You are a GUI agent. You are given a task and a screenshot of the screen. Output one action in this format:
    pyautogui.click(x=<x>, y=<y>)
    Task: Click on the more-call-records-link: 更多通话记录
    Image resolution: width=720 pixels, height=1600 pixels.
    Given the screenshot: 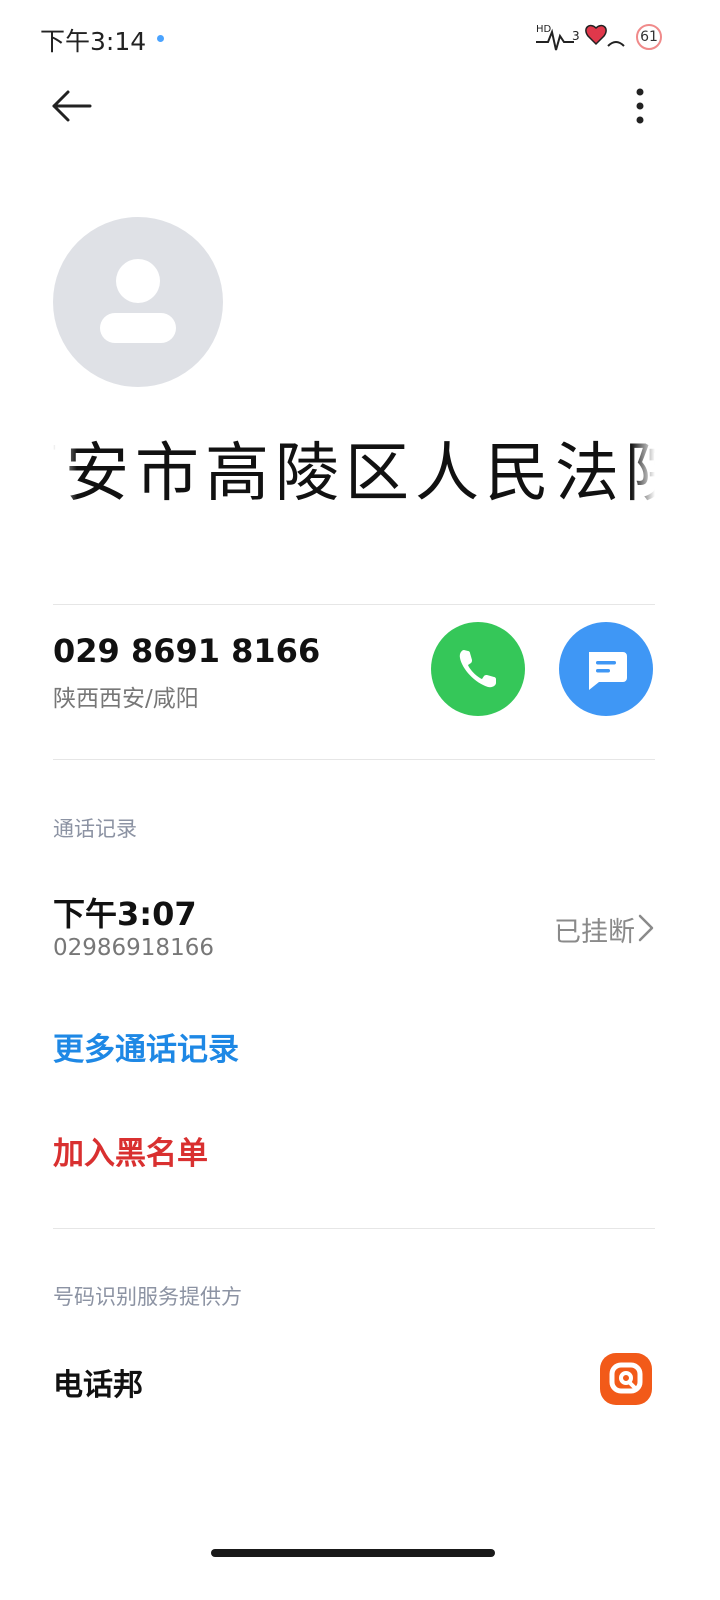 What is the action you would take?
    pyautogui.click(x=146, y=1046)
    